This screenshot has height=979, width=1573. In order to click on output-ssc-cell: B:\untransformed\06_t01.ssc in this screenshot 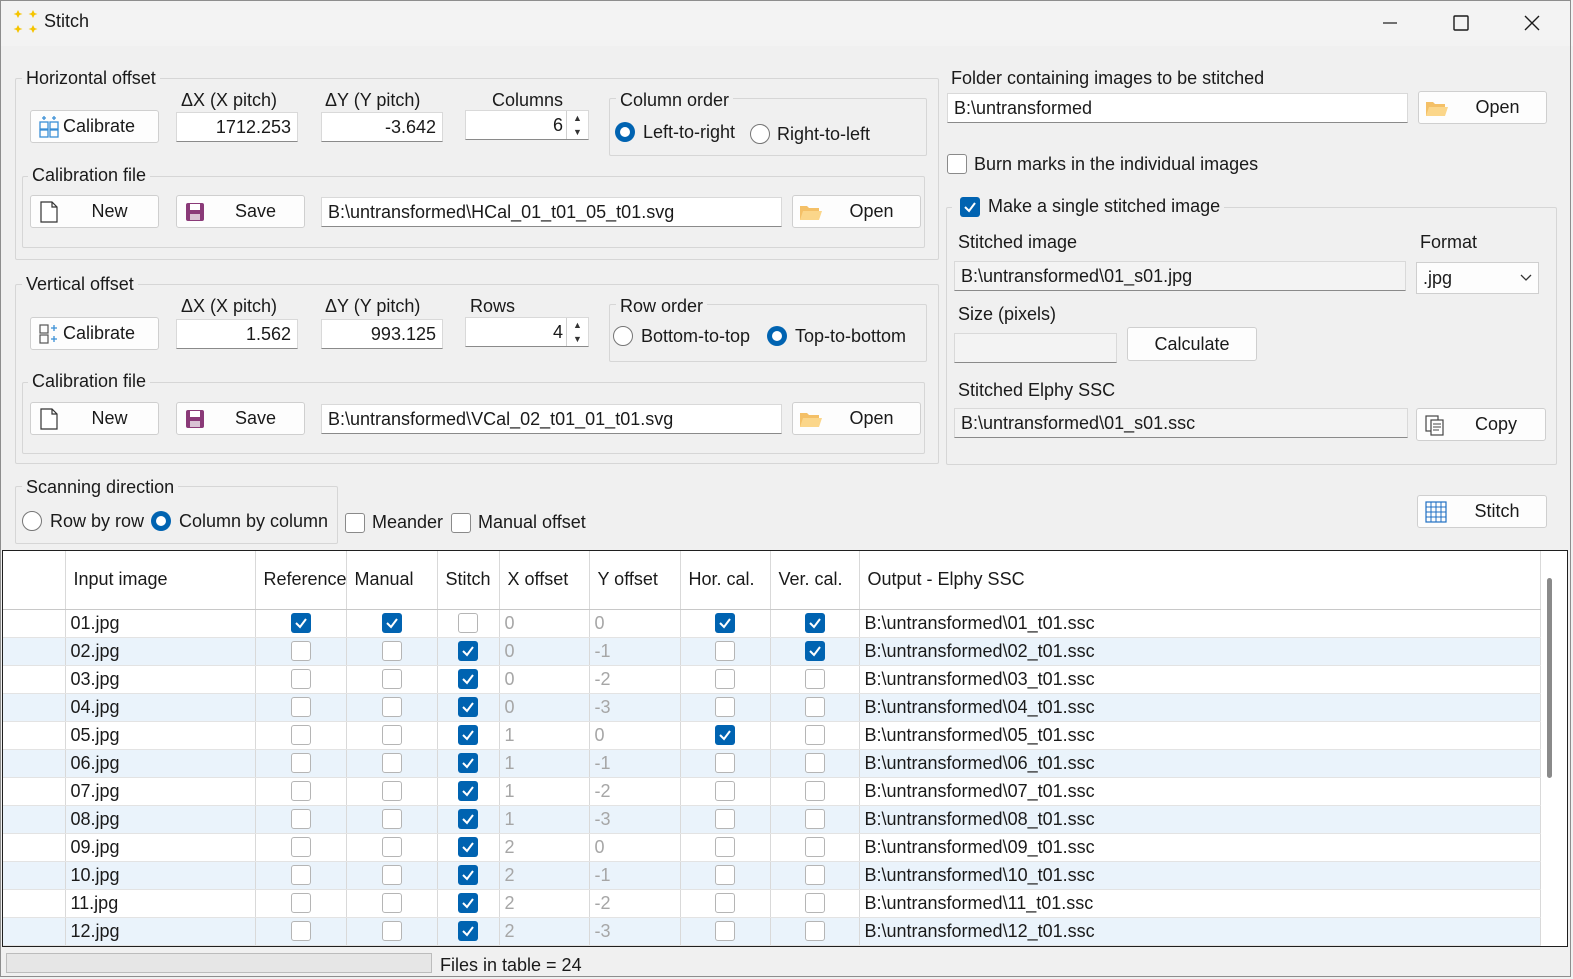, I will do `click(1200, 763)`.